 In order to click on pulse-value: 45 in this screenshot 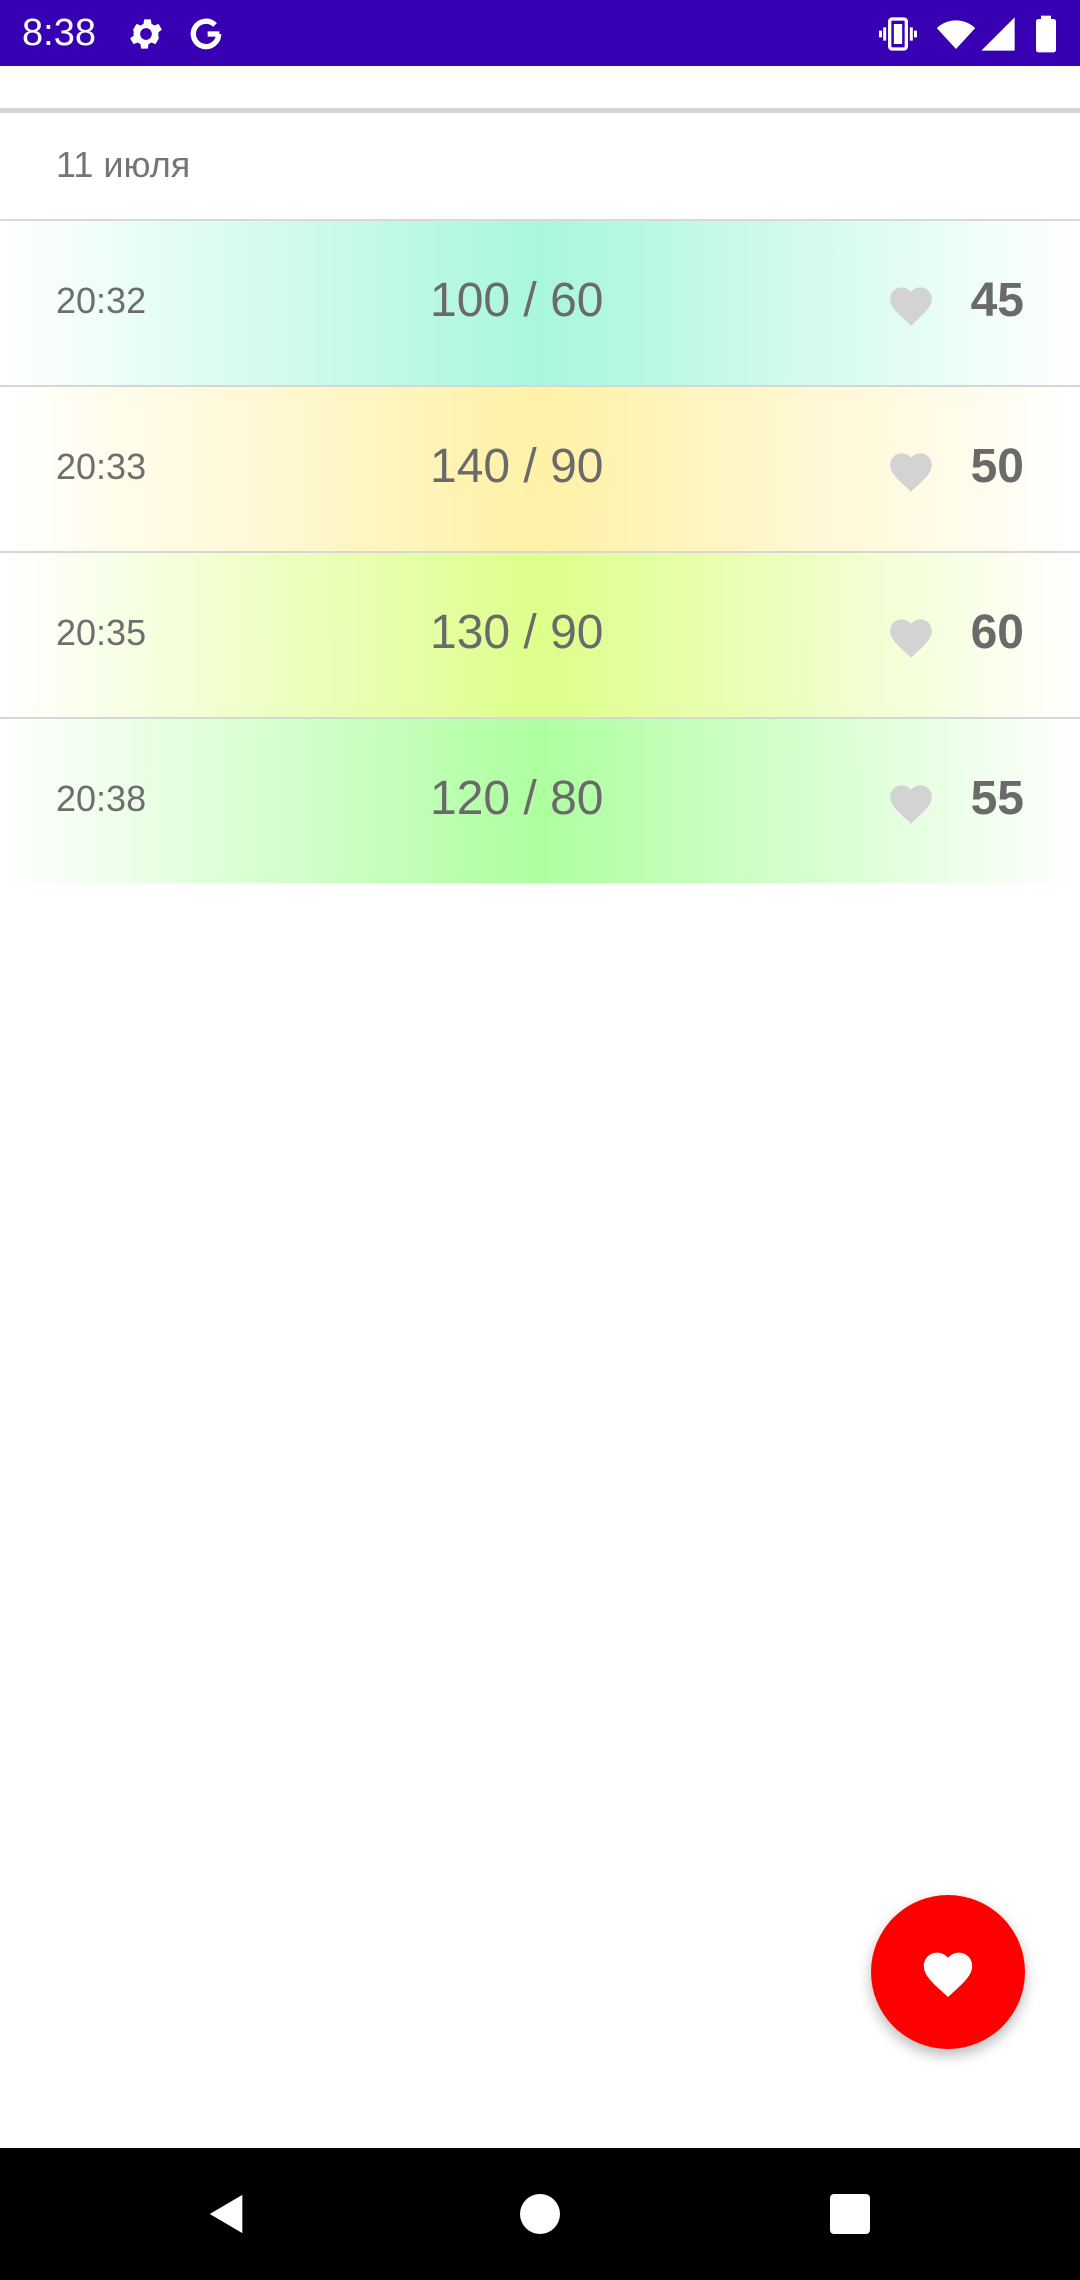, I will do `click(997, 300)`.